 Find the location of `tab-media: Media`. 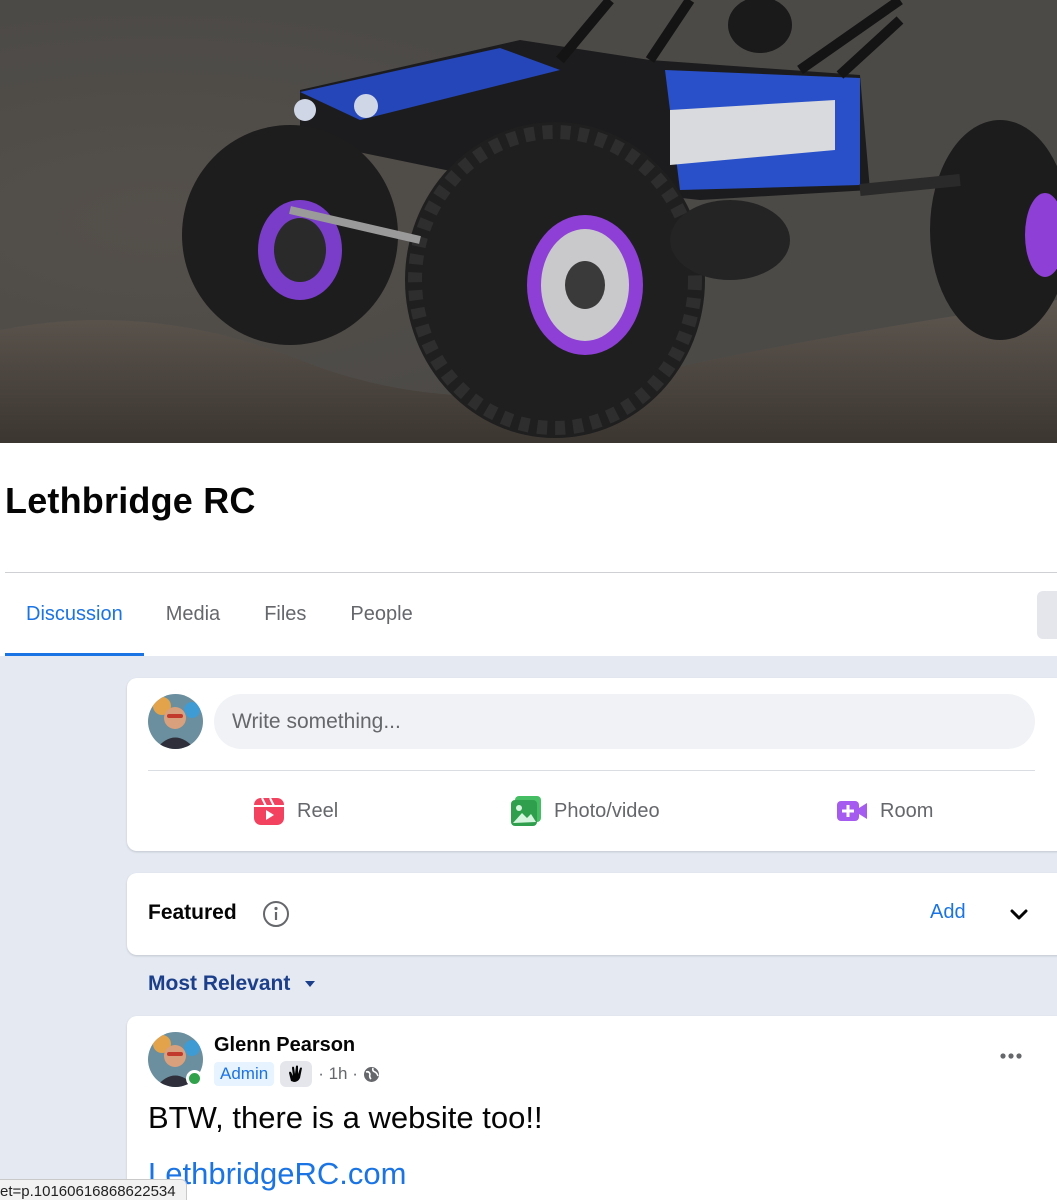

tab-media: Media is located at coordinates (193, 614).